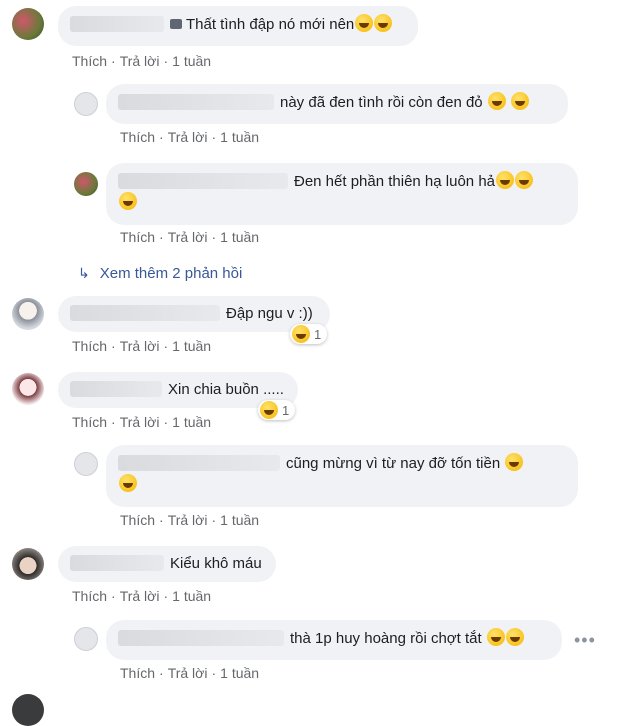 This screenshot has width=620, height=726. What do you see at coordinates (160, 273) in the screenshot?
I see `view-more-replies-link: ↳ Xem thêm 2 phản hồi` at bounding box center [160, 273].